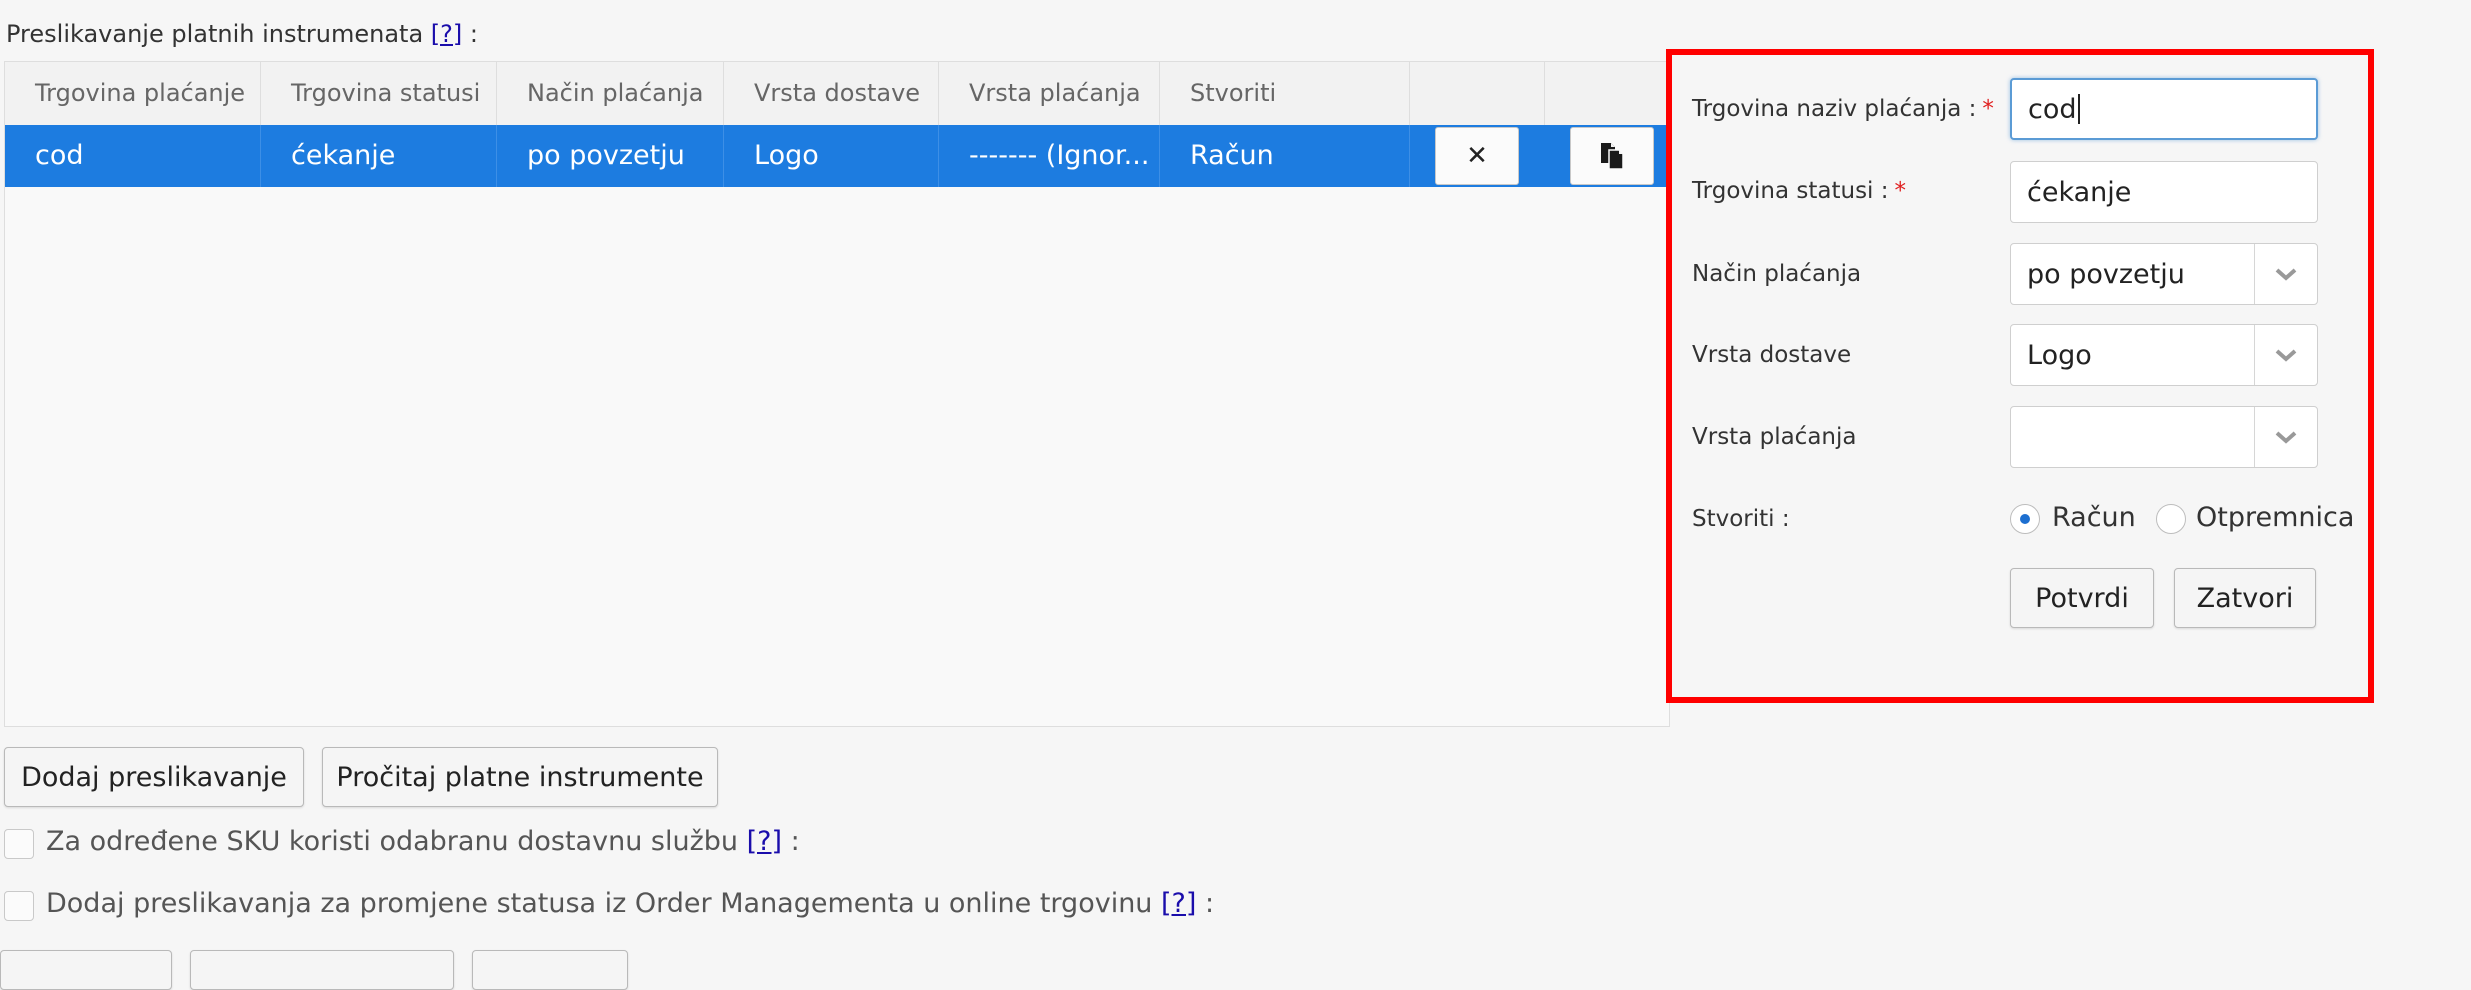 This screenshot has width=2471, height=990. What do you see at coordinates (133, 93) in the screenshot?
I see `column-header-store-payment: Trgovina plaćanje` at bounding box center [133, 93].